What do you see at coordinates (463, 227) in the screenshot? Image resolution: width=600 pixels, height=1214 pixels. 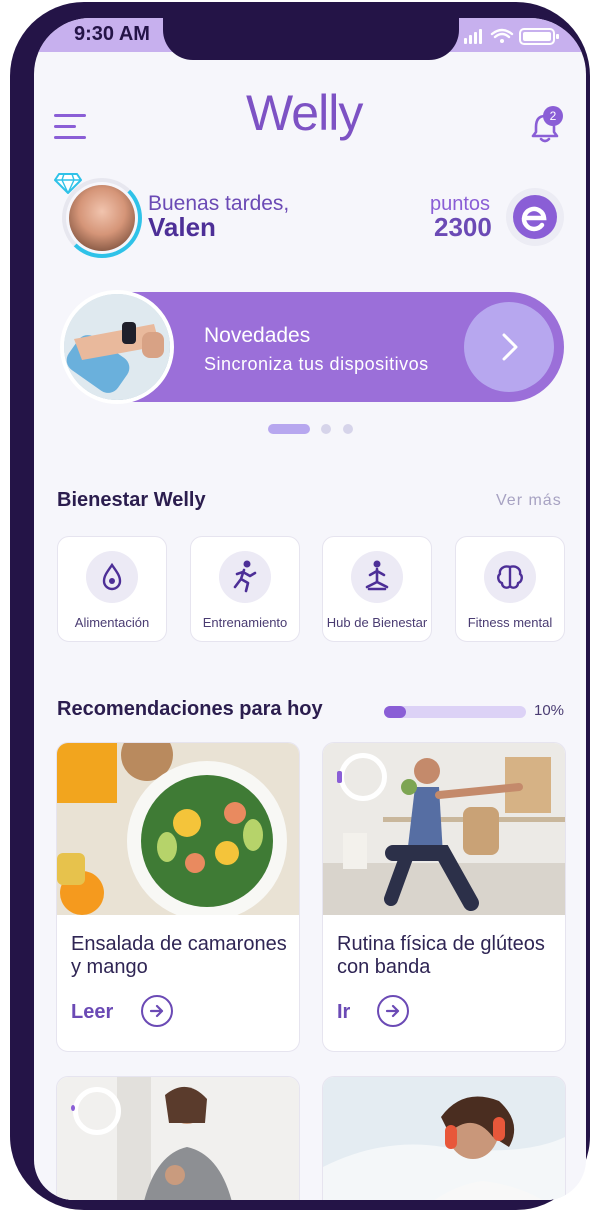 I see `points-value: 2300` at bounding box center [463, 227].